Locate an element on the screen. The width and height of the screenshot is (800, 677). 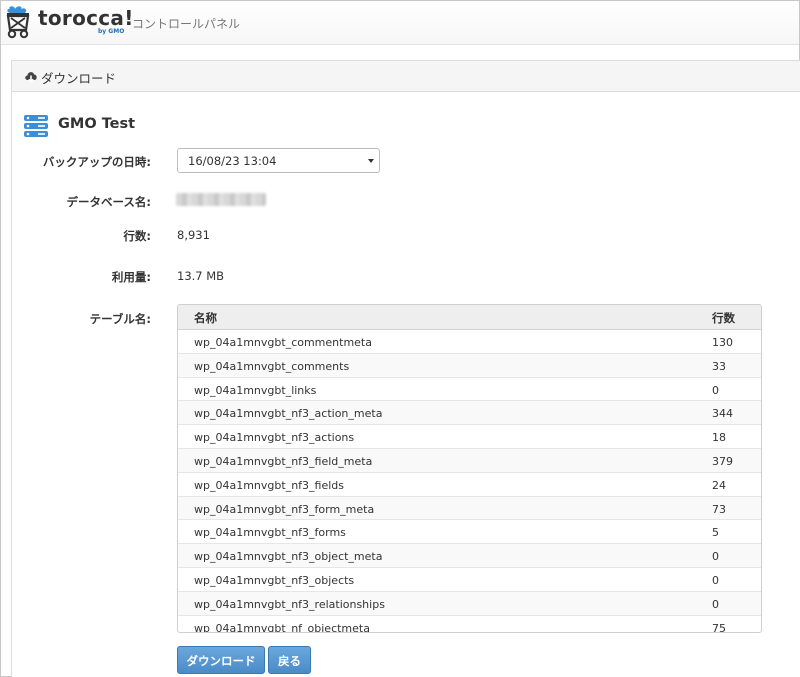
tables-label: テーブル名: is located at coordinates (120, 319).